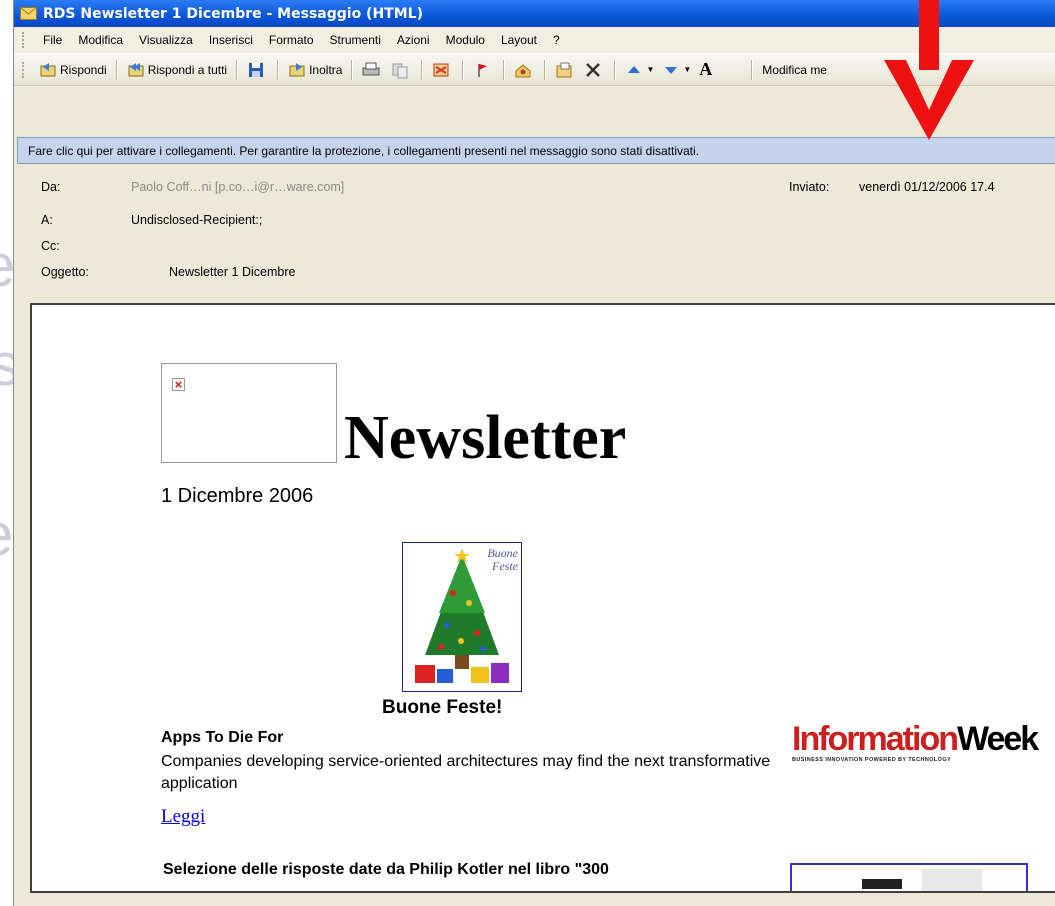 The width and height of the screenshot is (1055, 906). Describe the element at coordinates (502, 553) in the screenshot. I see `card-text-1: Buone` at that location.